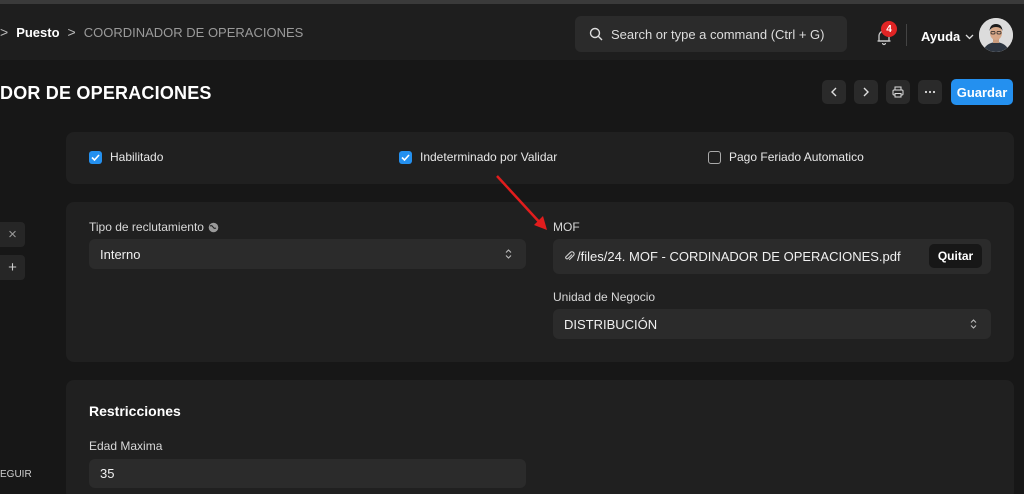 Image resolution: width=1024 pixels, height=494 pixels. Describe the element at coordinates (107, 473) in the screenshot. I see `edad-maxima-value: 35` at that location.